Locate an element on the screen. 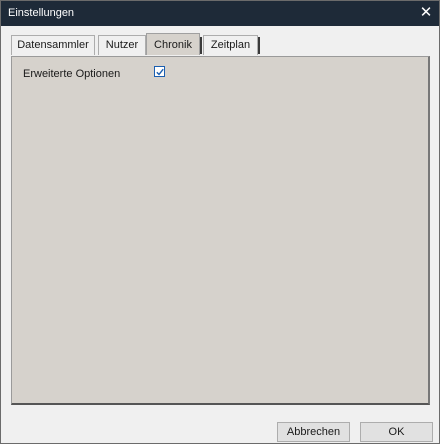 This screenshot has height=444, width=440. title-bar: Einstellungen ✕ is located at coordinates (220, 13).